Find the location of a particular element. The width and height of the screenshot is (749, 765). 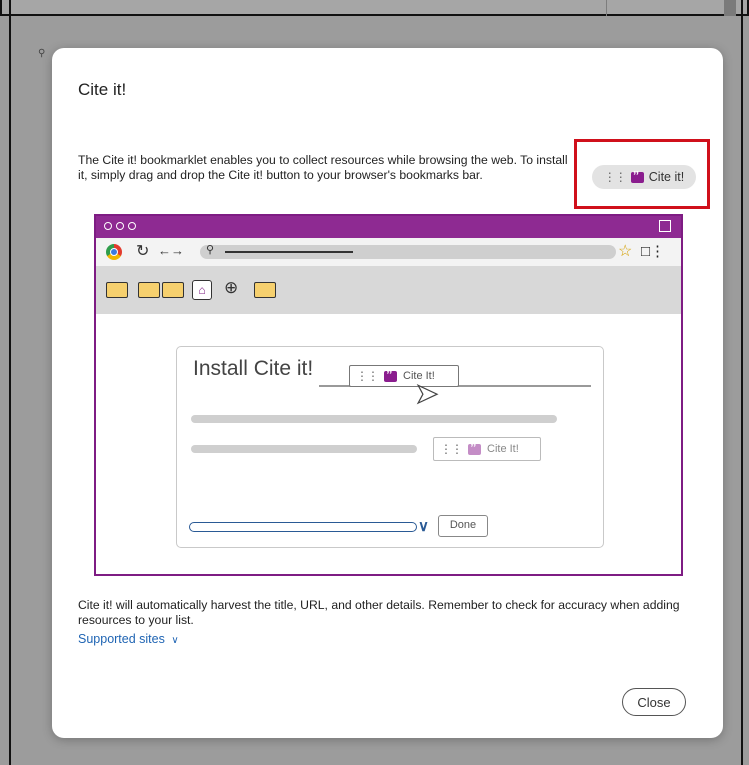

illustration-browser-toolbar: ↻ ←→ ⚲ ☆ □⋮ is located at coordinates (388, 252).